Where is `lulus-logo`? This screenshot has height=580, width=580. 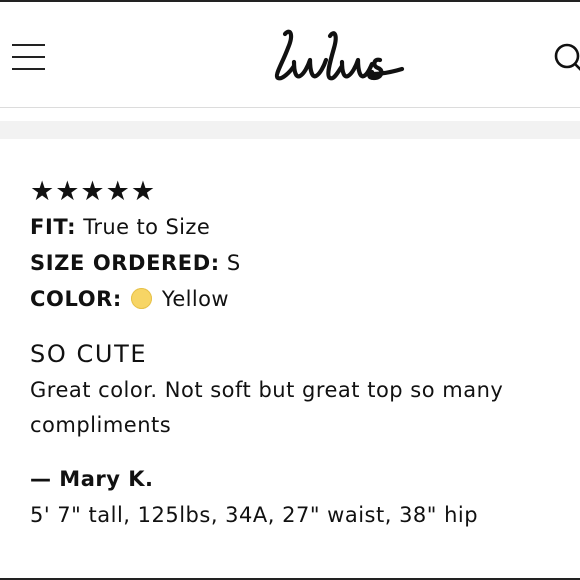
lulus-logo is located at coordinates (338, 57).